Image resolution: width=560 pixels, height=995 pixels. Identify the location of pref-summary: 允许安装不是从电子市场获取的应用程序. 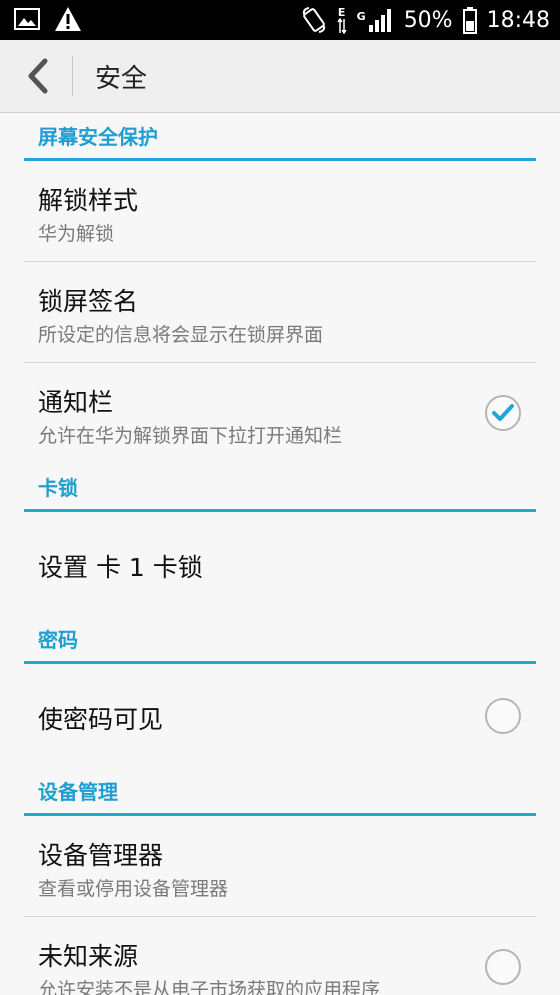
(209, 987).